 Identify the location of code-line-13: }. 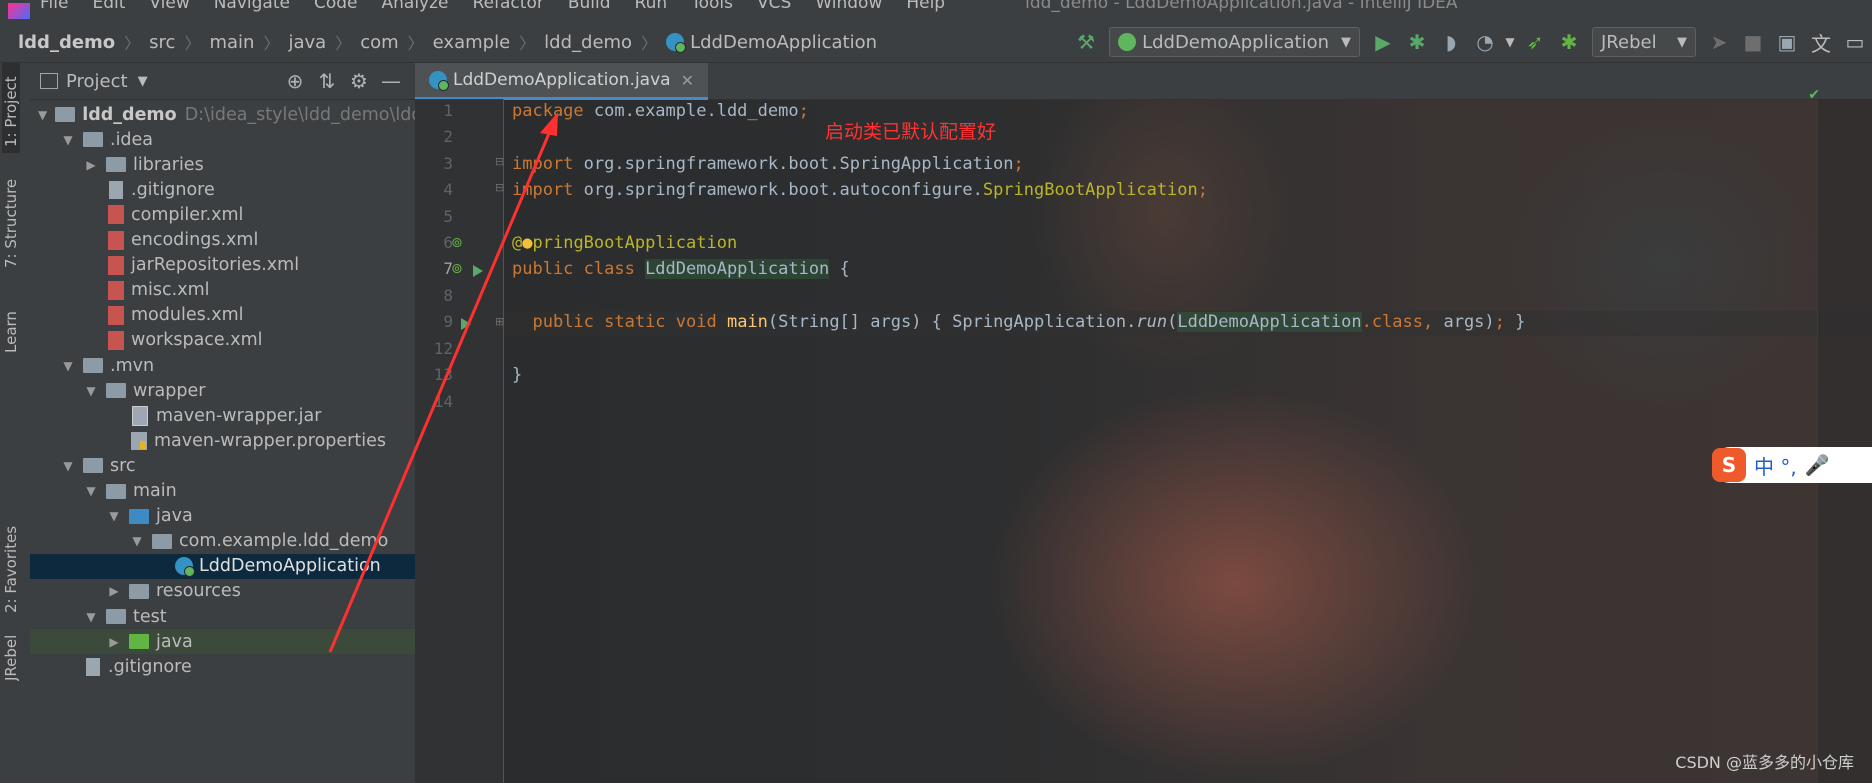
(517, 375).